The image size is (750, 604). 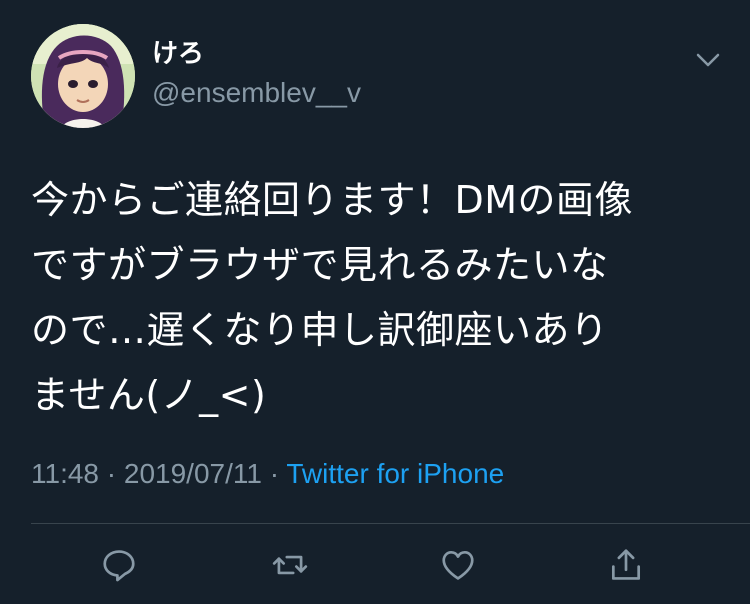 What do you see at coordinates (193, 473) in the screenshot?
I see `tweet-date: 2019/07/11` at bounding box center [193, 473].